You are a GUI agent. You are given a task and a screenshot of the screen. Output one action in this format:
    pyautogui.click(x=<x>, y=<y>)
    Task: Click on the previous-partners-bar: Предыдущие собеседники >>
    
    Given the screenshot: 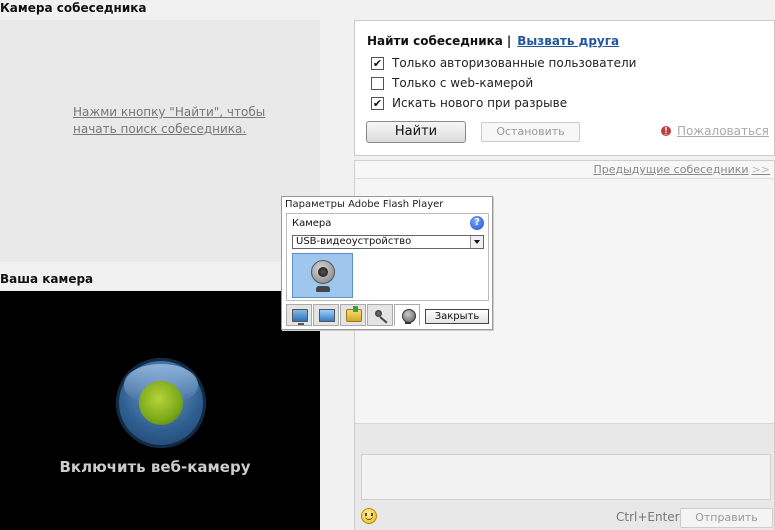 What is the action you would take?
    pyautogui.click(x=564, y=170)
    